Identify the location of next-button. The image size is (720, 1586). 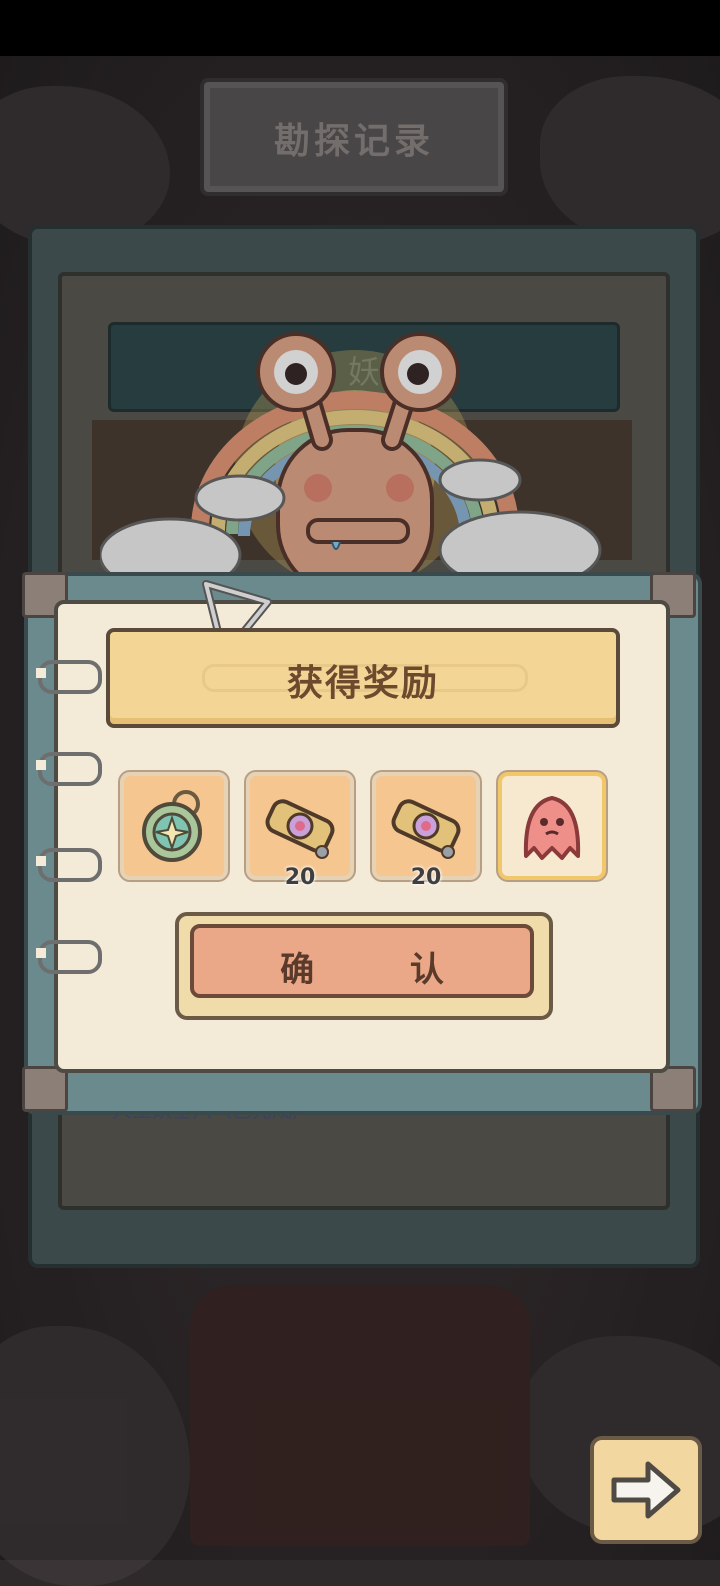
(646, 1490).